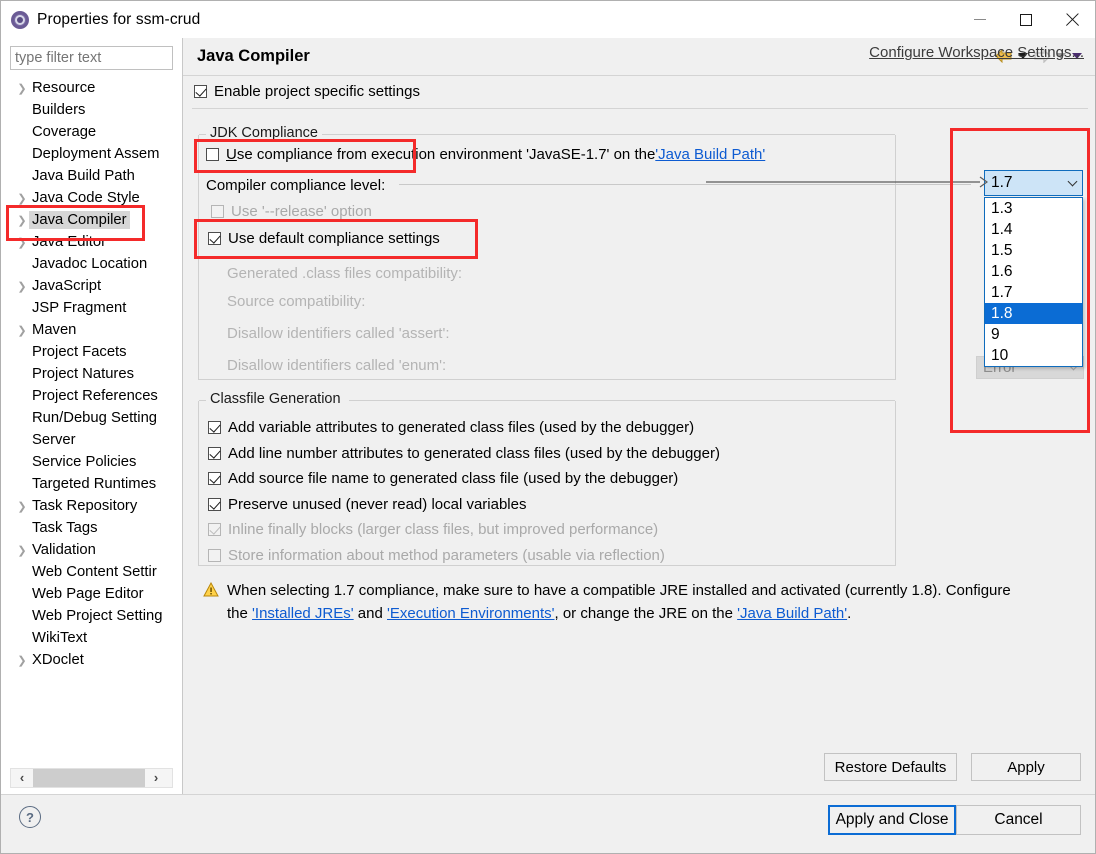 Image resolution: width=1096 pixels, height=854 pixels. Describe the element at coordinates (83, 374) in the screenshot. I see `sidebar-item-label: Project Natures` at that location.